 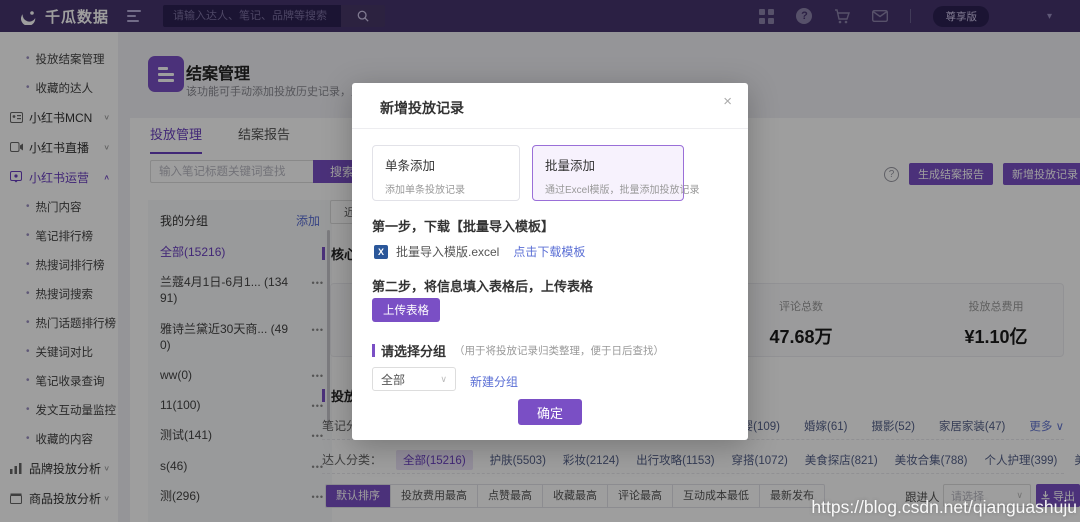 What do you see at coordinates (615, 173) in the screenshot?
I see `option-batch-add: 批量添加 通过Excel模版，批量添加投放记录` at bounding box center [615, 173].